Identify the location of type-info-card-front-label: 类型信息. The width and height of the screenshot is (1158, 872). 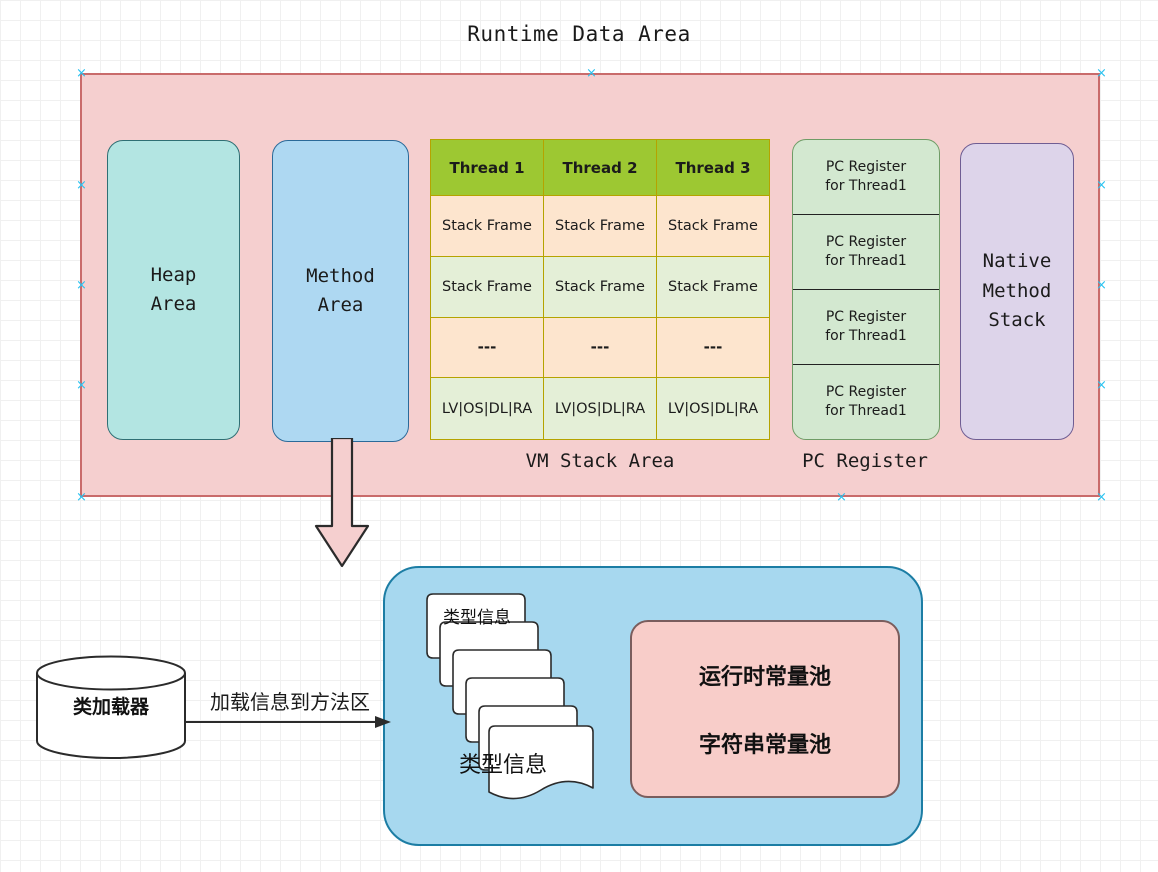
(503, 765).